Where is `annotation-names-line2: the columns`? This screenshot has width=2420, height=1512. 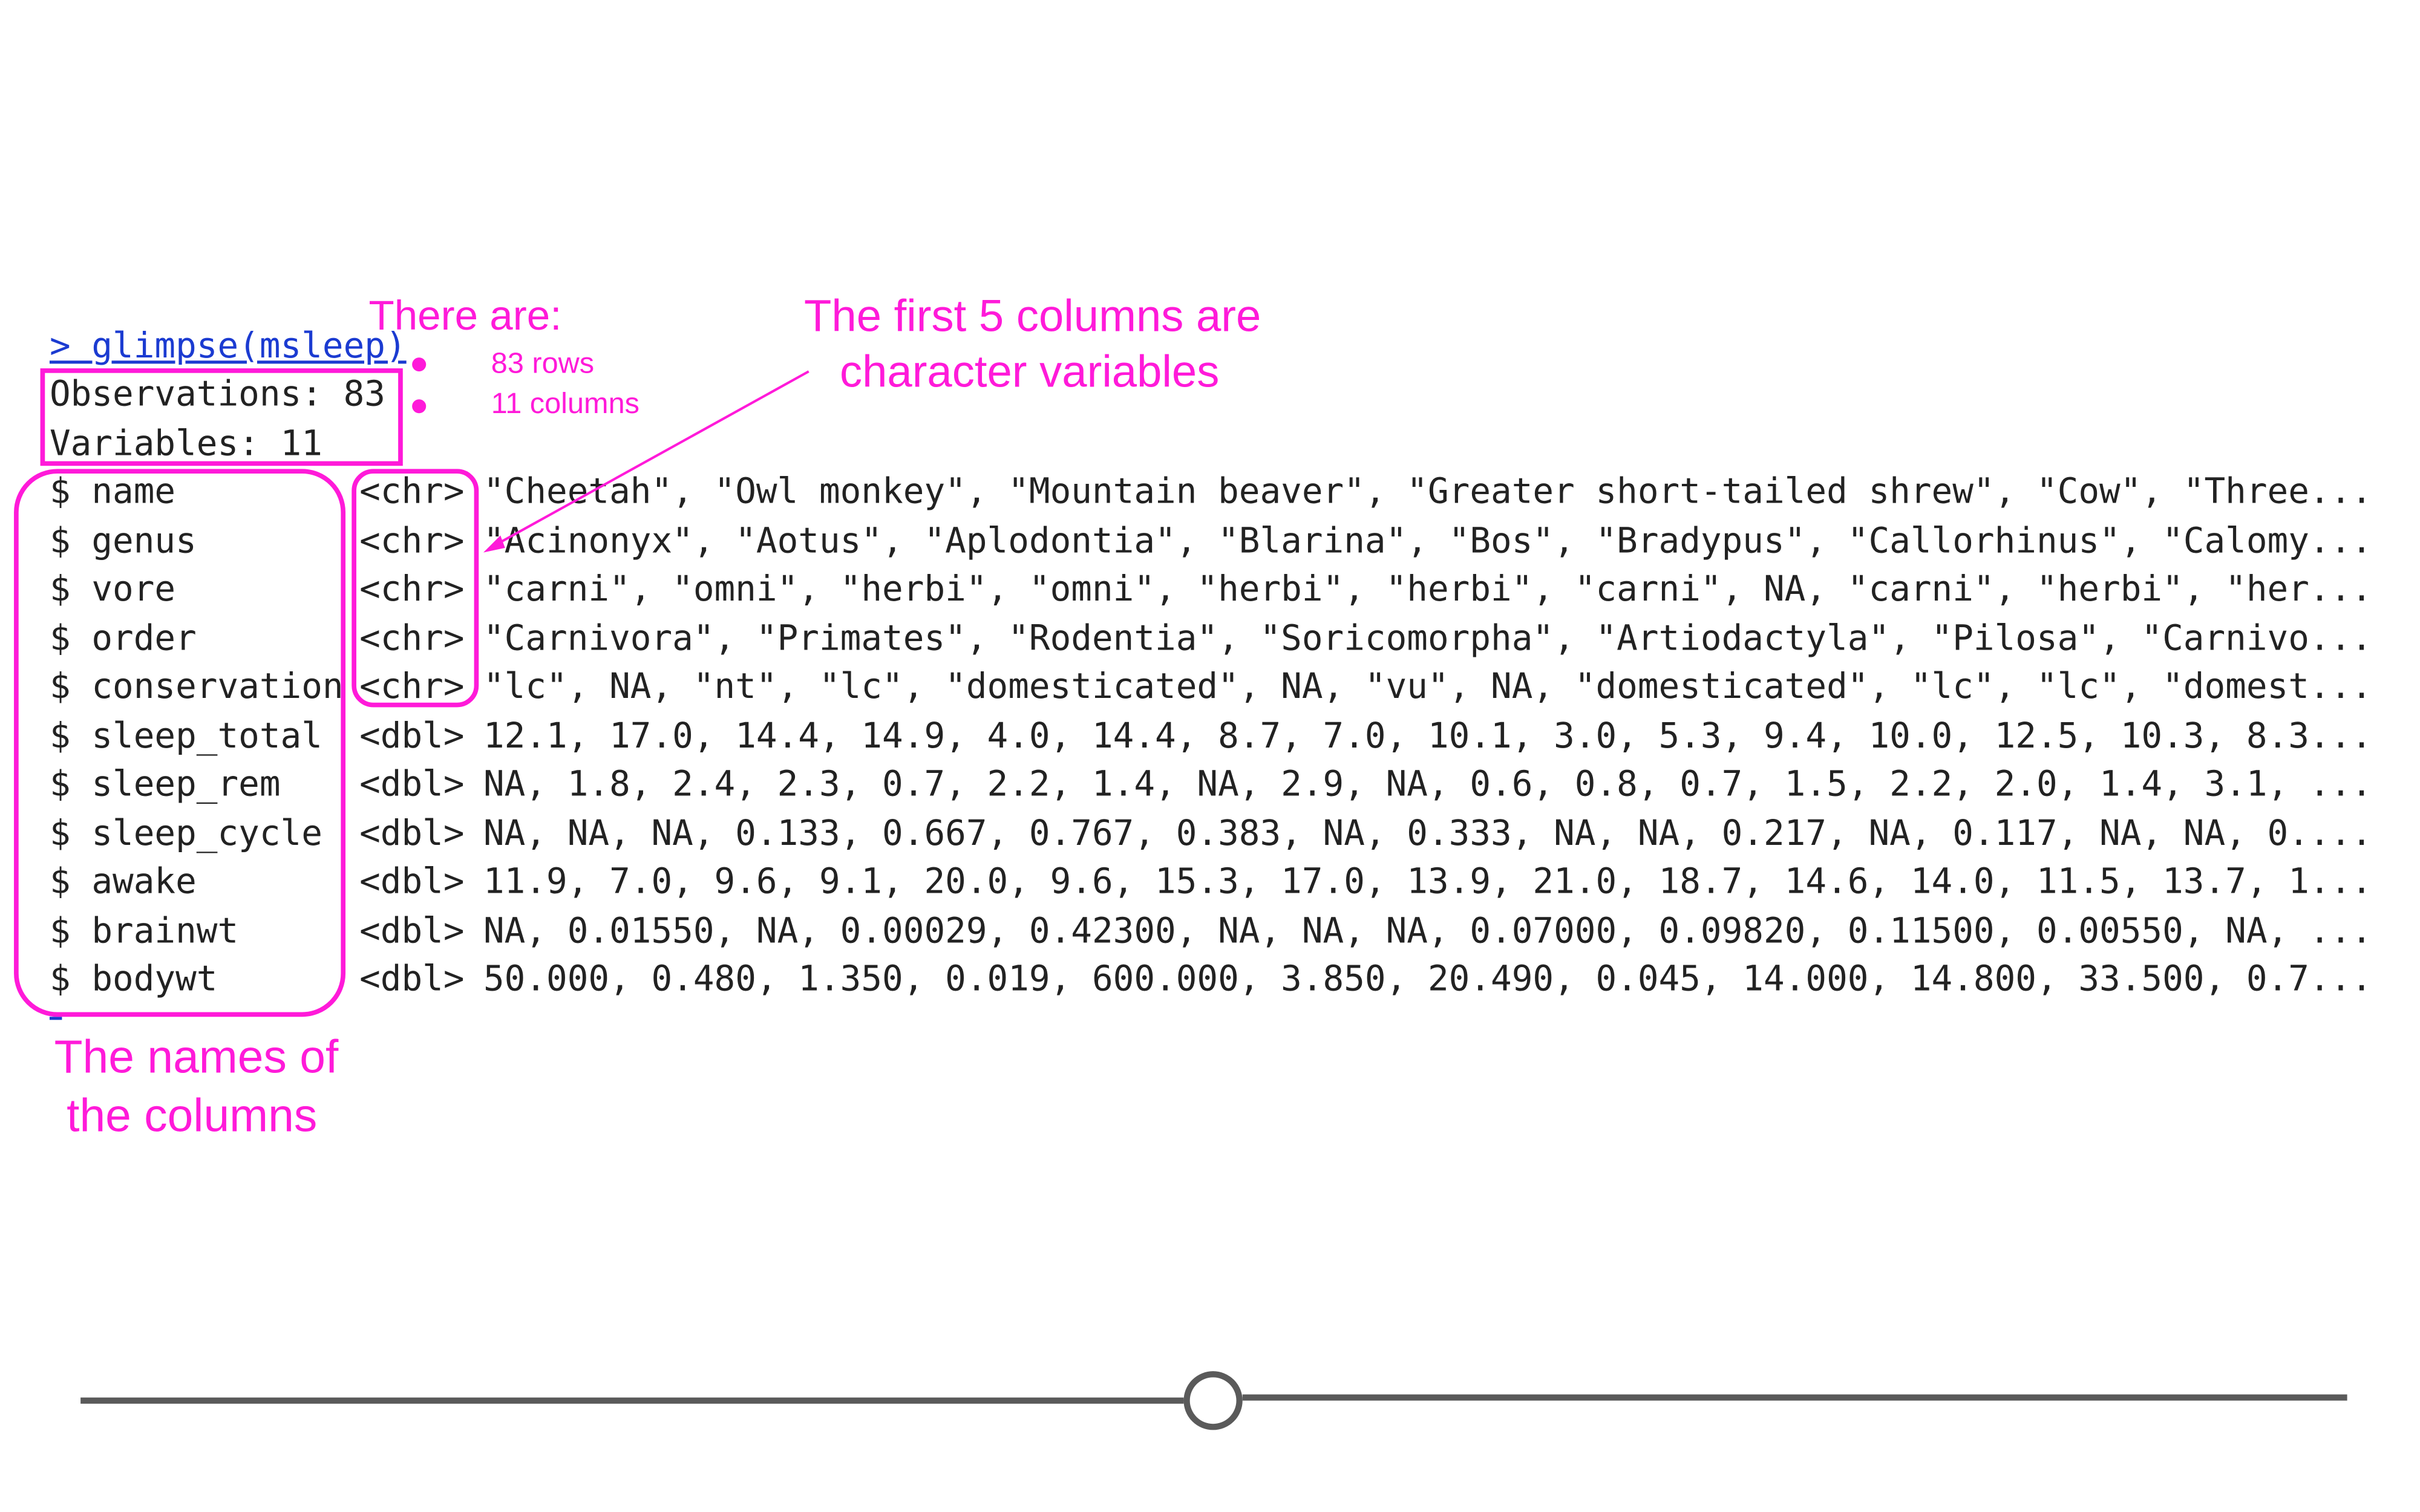
annotation-names-line2: the columns is located at coordinates (192, 1116).